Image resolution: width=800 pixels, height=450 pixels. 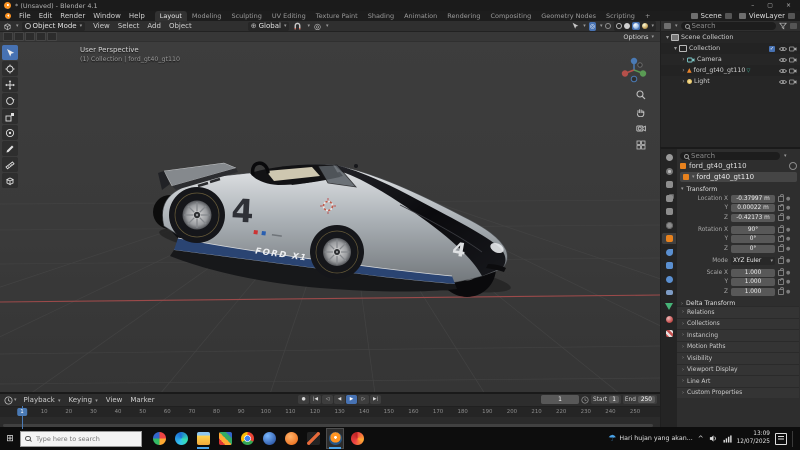 What do you see at coordinates (738, 369) in the screenshot?
I see `section-viewport-display: › Viewport Display` at bounding box center [738, 369].